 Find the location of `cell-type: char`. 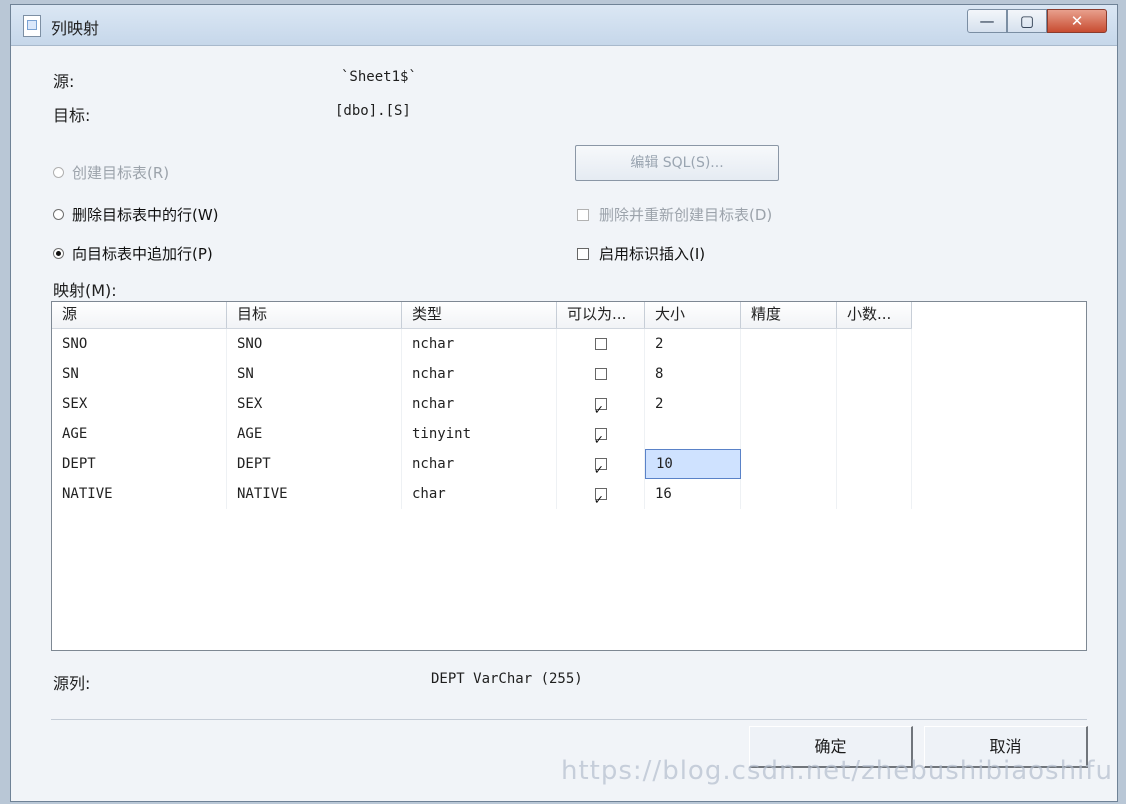

cell-type: char is located at coordinates (479, 494).